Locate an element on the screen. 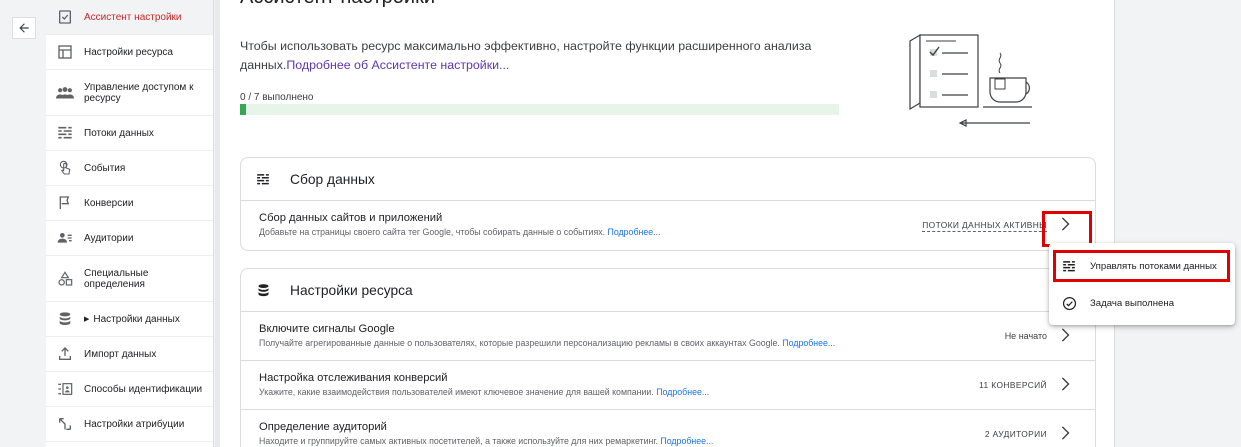 The height and width of the screenshot is (447, 1241). sidebar-item-label: Потоки данных is located at coordinates (119, 133).